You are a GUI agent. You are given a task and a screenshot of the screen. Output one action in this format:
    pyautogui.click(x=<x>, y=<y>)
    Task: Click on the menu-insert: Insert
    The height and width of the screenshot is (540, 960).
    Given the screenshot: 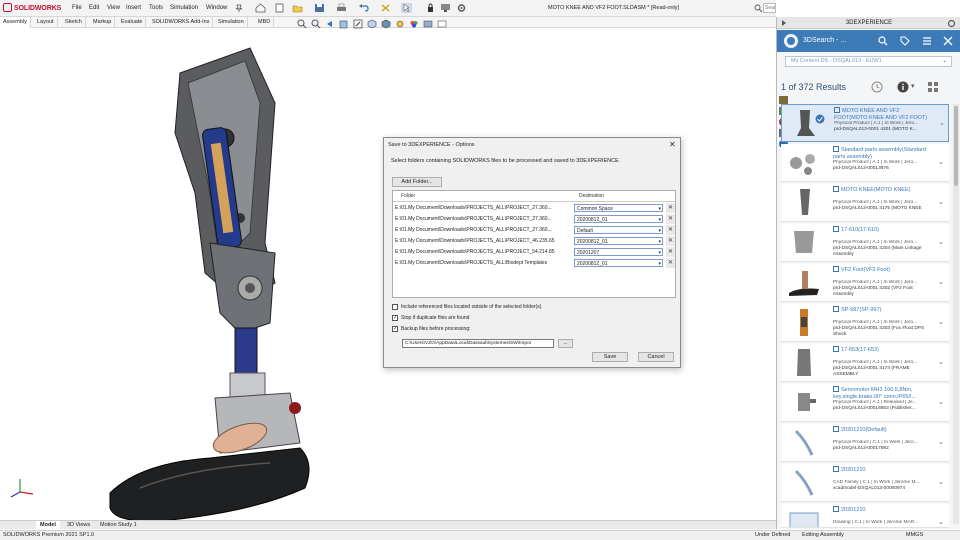 What is the action you would take?
    pyautogui.click(x=133, y=8)
    